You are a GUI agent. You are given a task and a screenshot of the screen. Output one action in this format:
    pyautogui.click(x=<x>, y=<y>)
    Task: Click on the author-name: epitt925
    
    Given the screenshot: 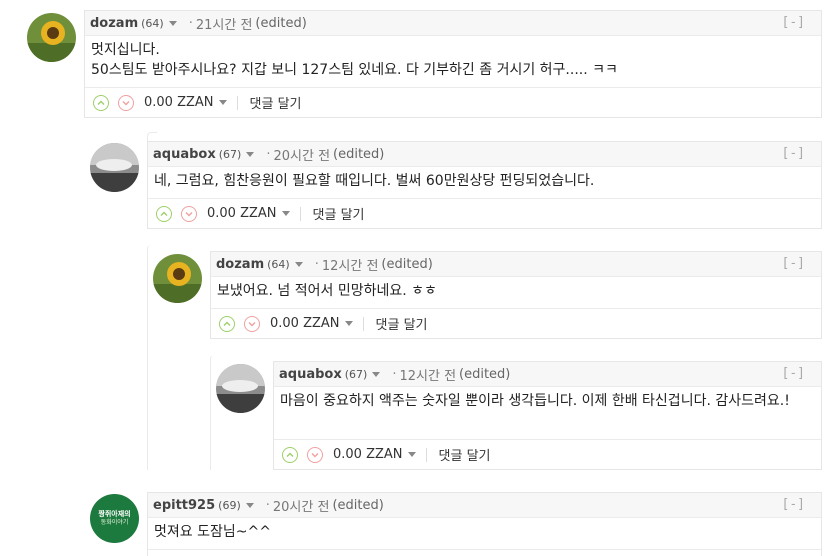 What is the action you would take?
    pyautogui.click(x=184, y=505)
    